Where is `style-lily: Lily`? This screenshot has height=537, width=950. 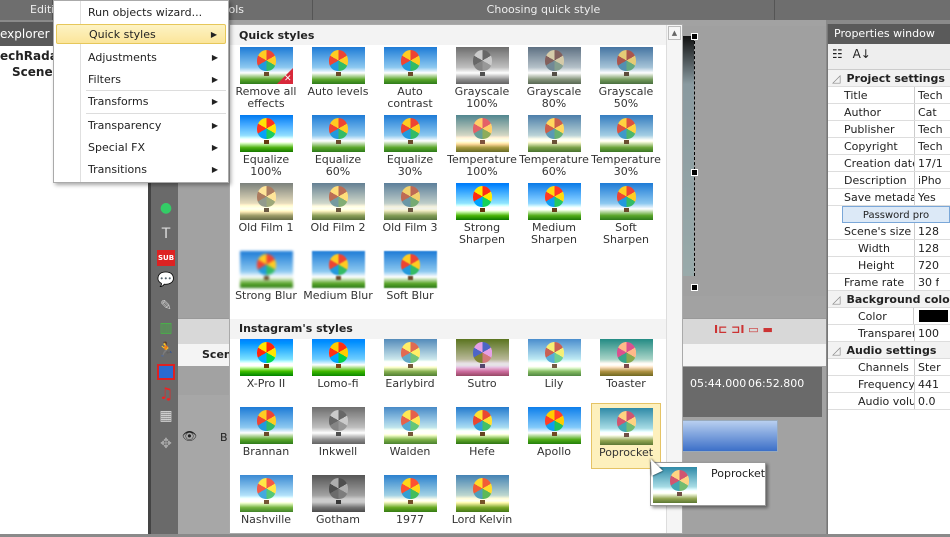 style-lily: Lily is located at coordinates (554, 368).